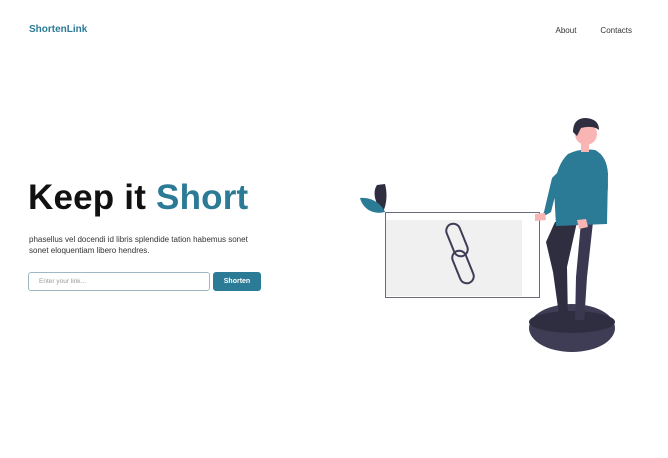  I want to click on hero-title: Keep it Short, so click(138, 198).